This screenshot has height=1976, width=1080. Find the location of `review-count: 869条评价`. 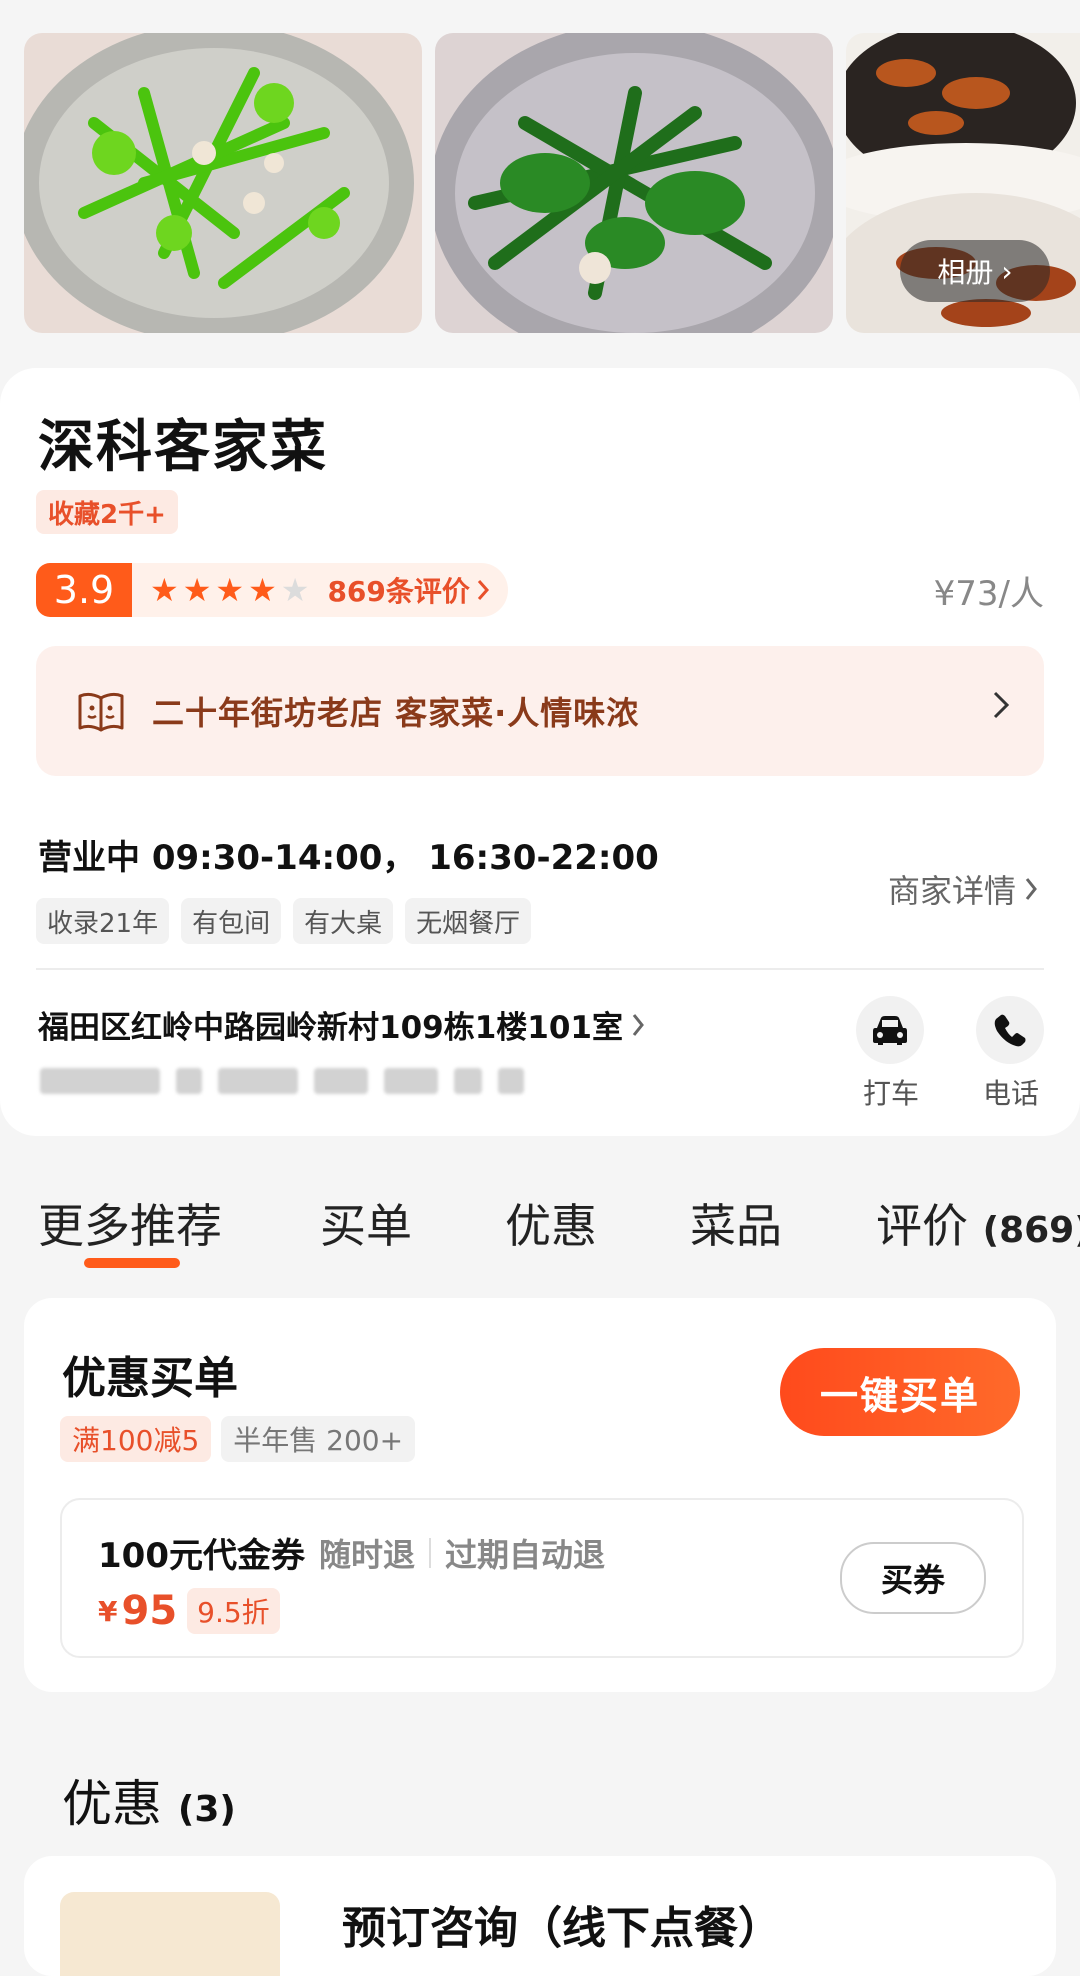

review-count: 869条评价 is located at coordinates (398, 591).